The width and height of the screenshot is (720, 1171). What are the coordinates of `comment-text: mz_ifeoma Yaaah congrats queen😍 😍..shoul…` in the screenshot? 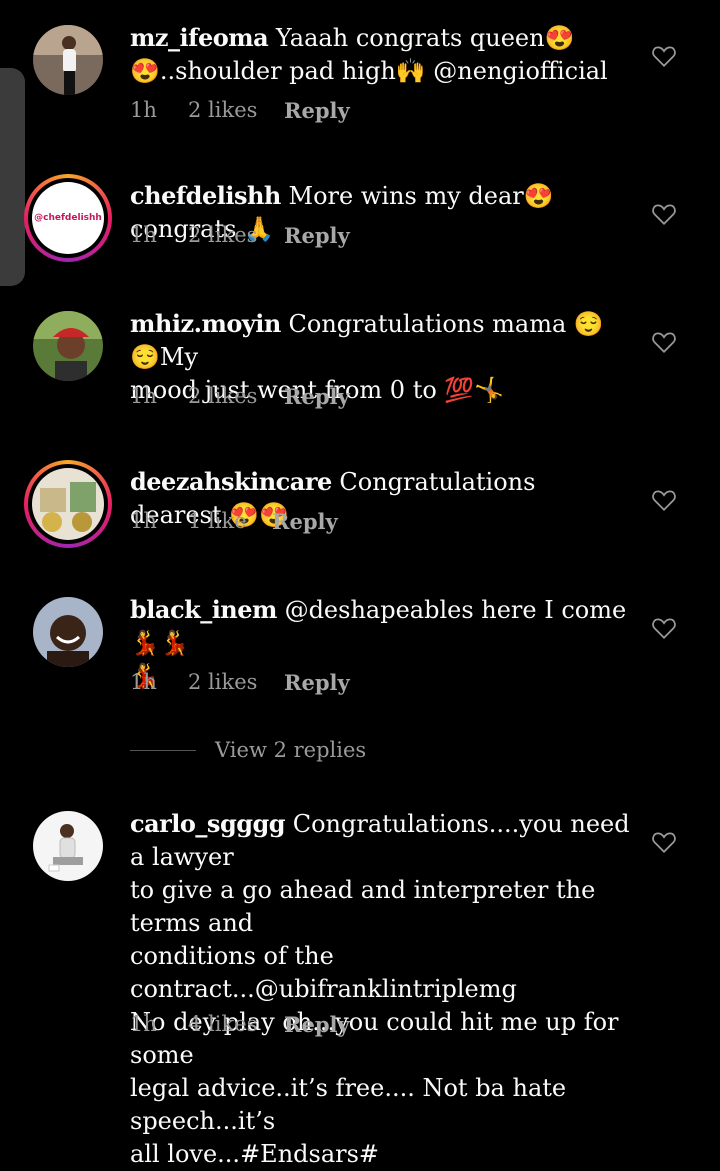 It's located at (380, 54).